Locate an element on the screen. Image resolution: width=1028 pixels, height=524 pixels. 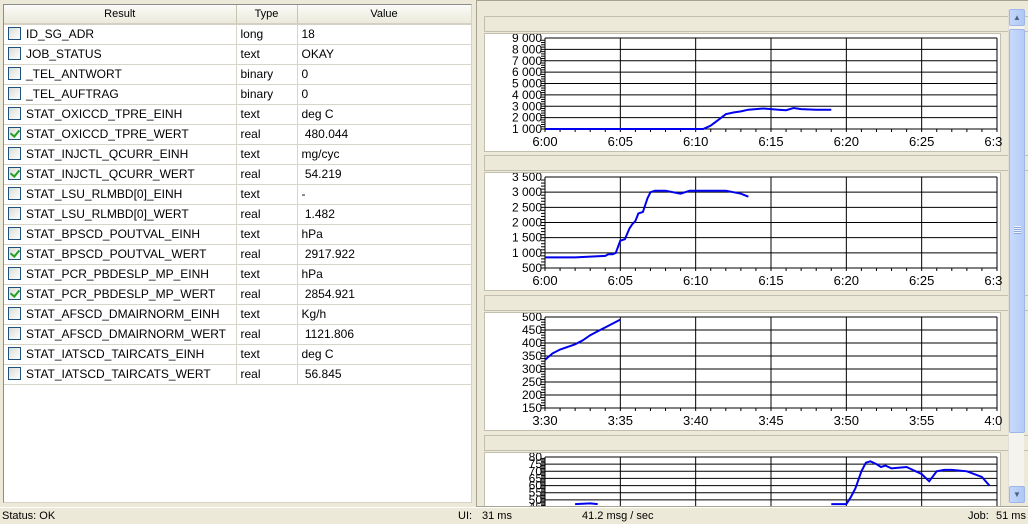
result-type: binary is located at coordinates (267, 94).